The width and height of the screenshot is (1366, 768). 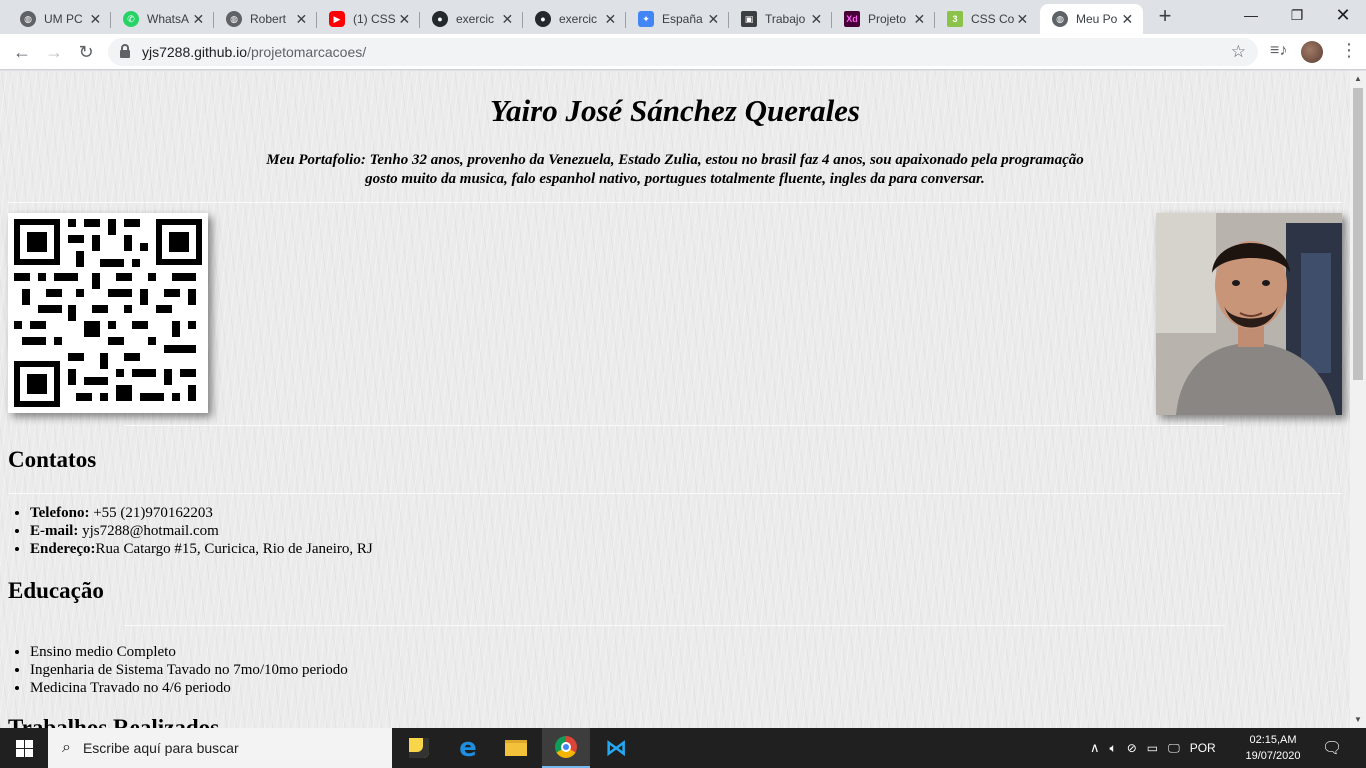 What do you see at coordinates (468, 748) in the screenshot?
I see `edge-browser-icon: e` at bounding box center [468, 748].